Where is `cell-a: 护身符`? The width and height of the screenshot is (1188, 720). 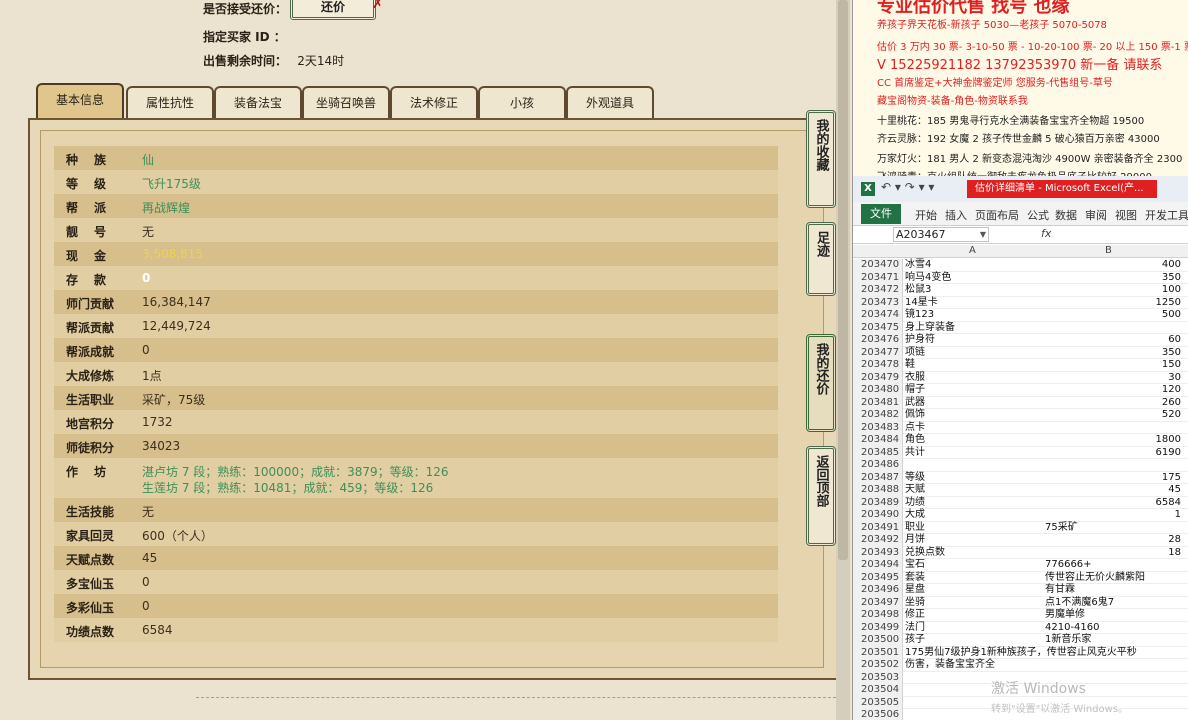 cell-a: 护身符 is located at coordinates (920, 340).